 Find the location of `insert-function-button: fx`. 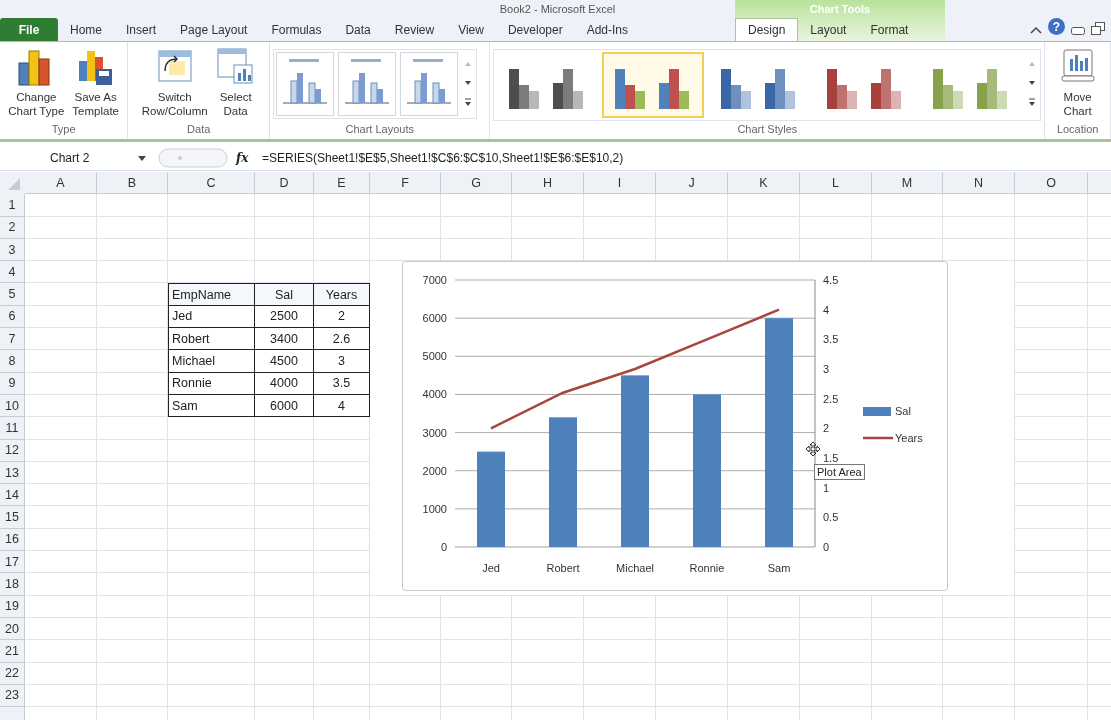

insert-function-button: fx is located at coordinates (245, 158).